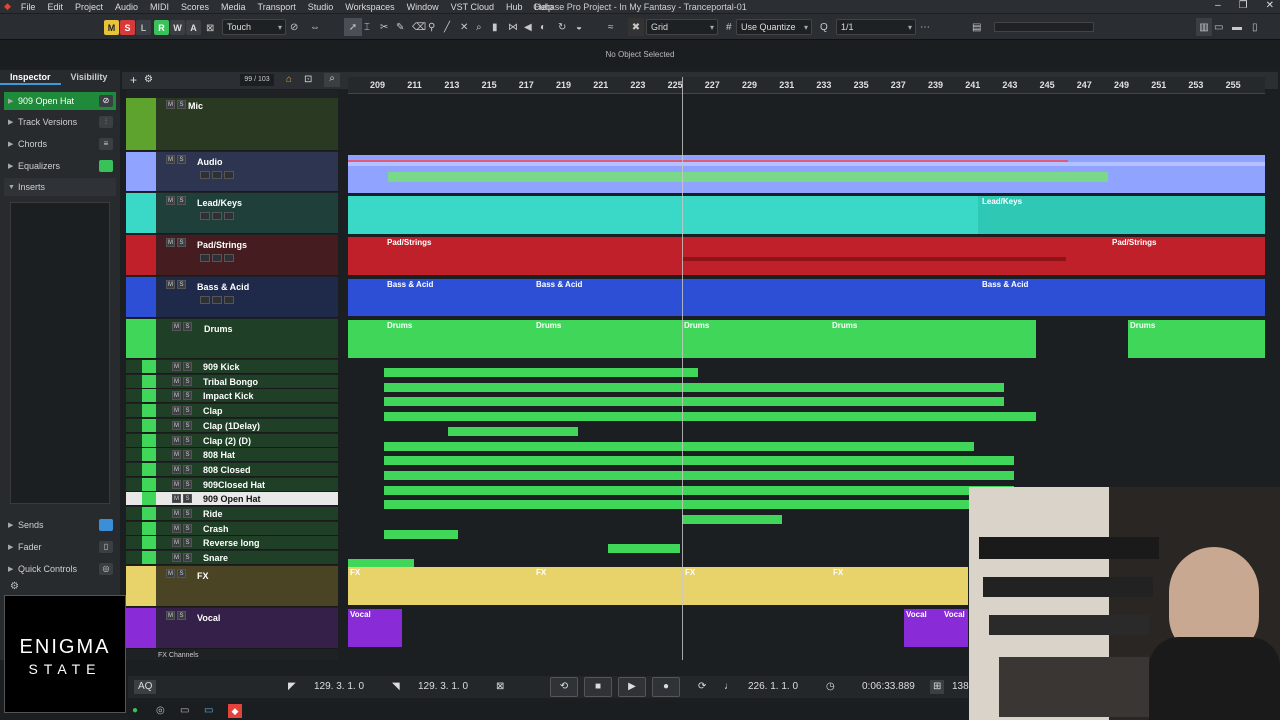  What do you see at coordinates (235, 711) in the screenshot?
I see `cubase-taskbar-icon: ◆` at bounding box center [235, 711].